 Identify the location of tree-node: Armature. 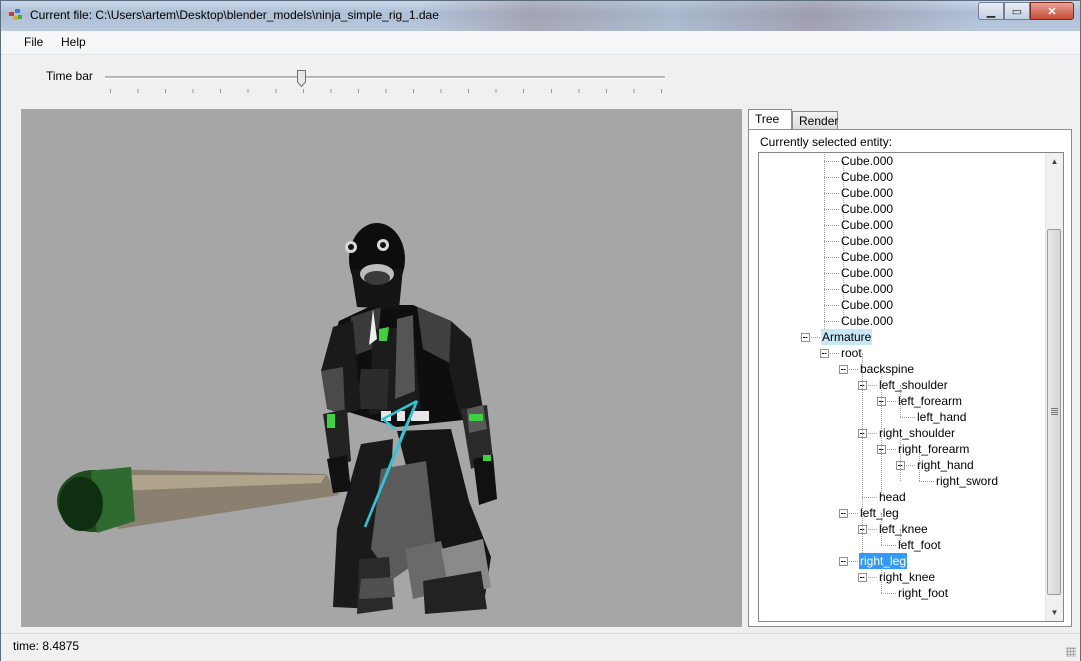
(847, 337).